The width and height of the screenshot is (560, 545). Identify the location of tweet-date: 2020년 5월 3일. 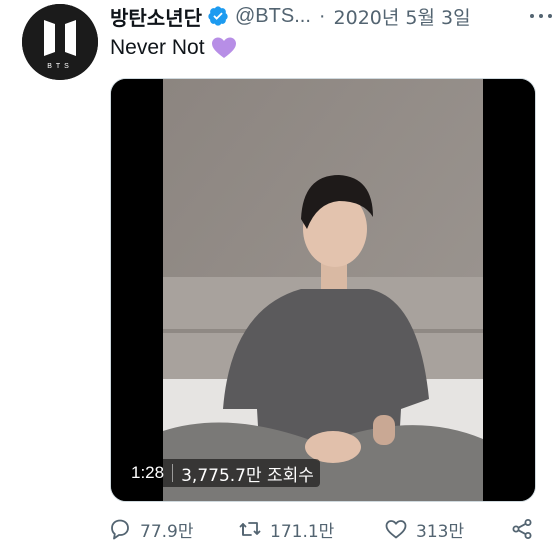
(402, 16).